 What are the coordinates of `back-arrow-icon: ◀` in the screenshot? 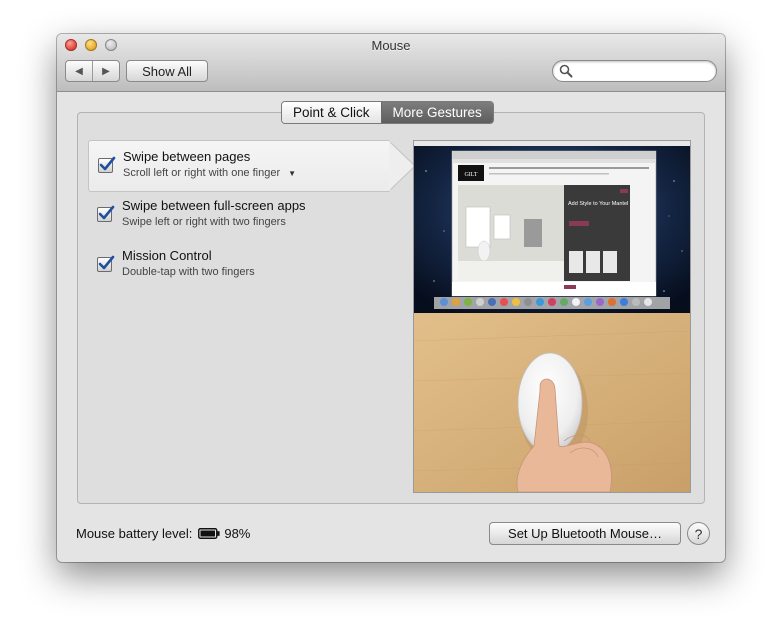 It's located at (79, 71).